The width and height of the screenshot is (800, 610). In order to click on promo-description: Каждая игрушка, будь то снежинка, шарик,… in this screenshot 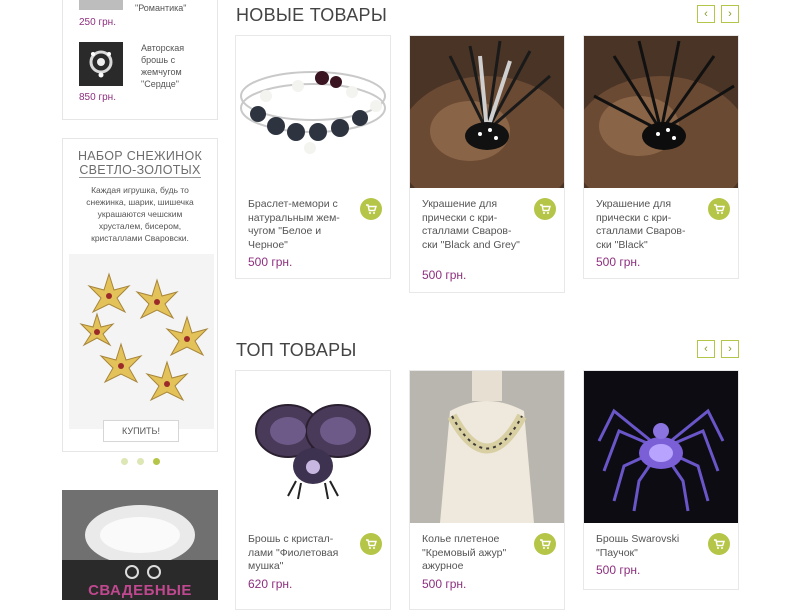, I will do `click(140, 214)`.